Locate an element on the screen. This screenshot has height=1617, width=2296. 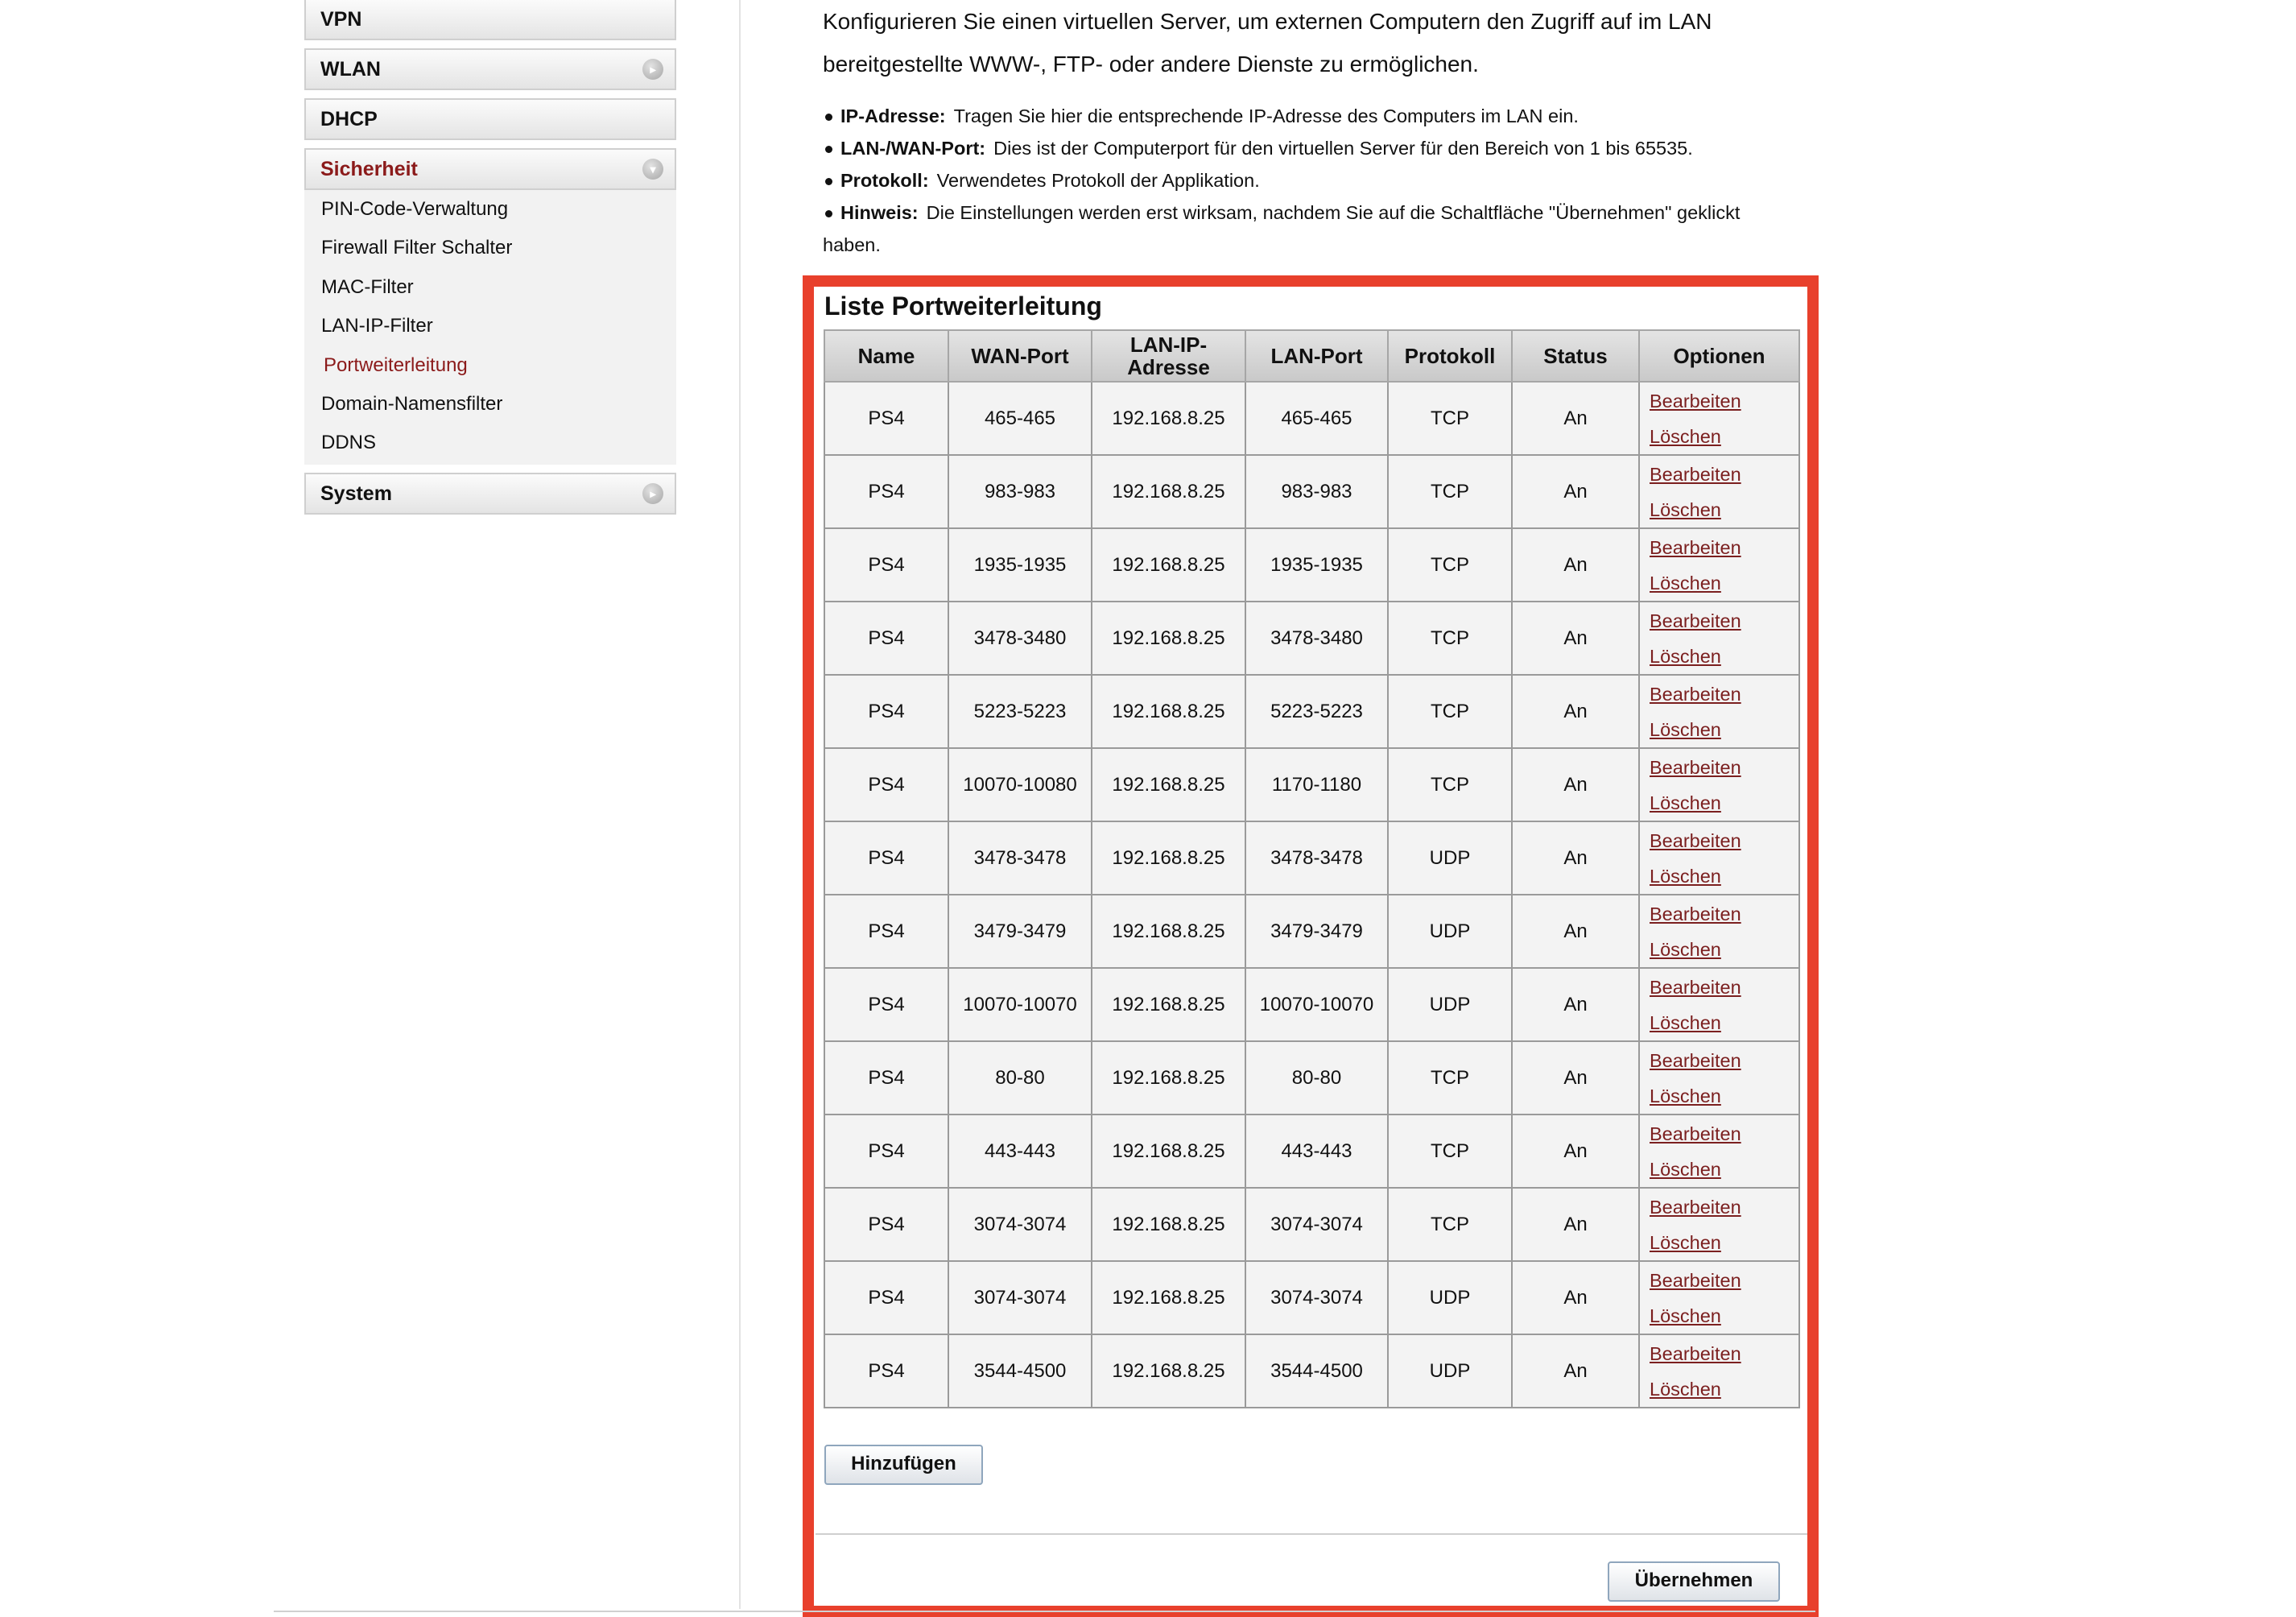
add-button: Hinzufügen is located at coordinates (903, 1465).